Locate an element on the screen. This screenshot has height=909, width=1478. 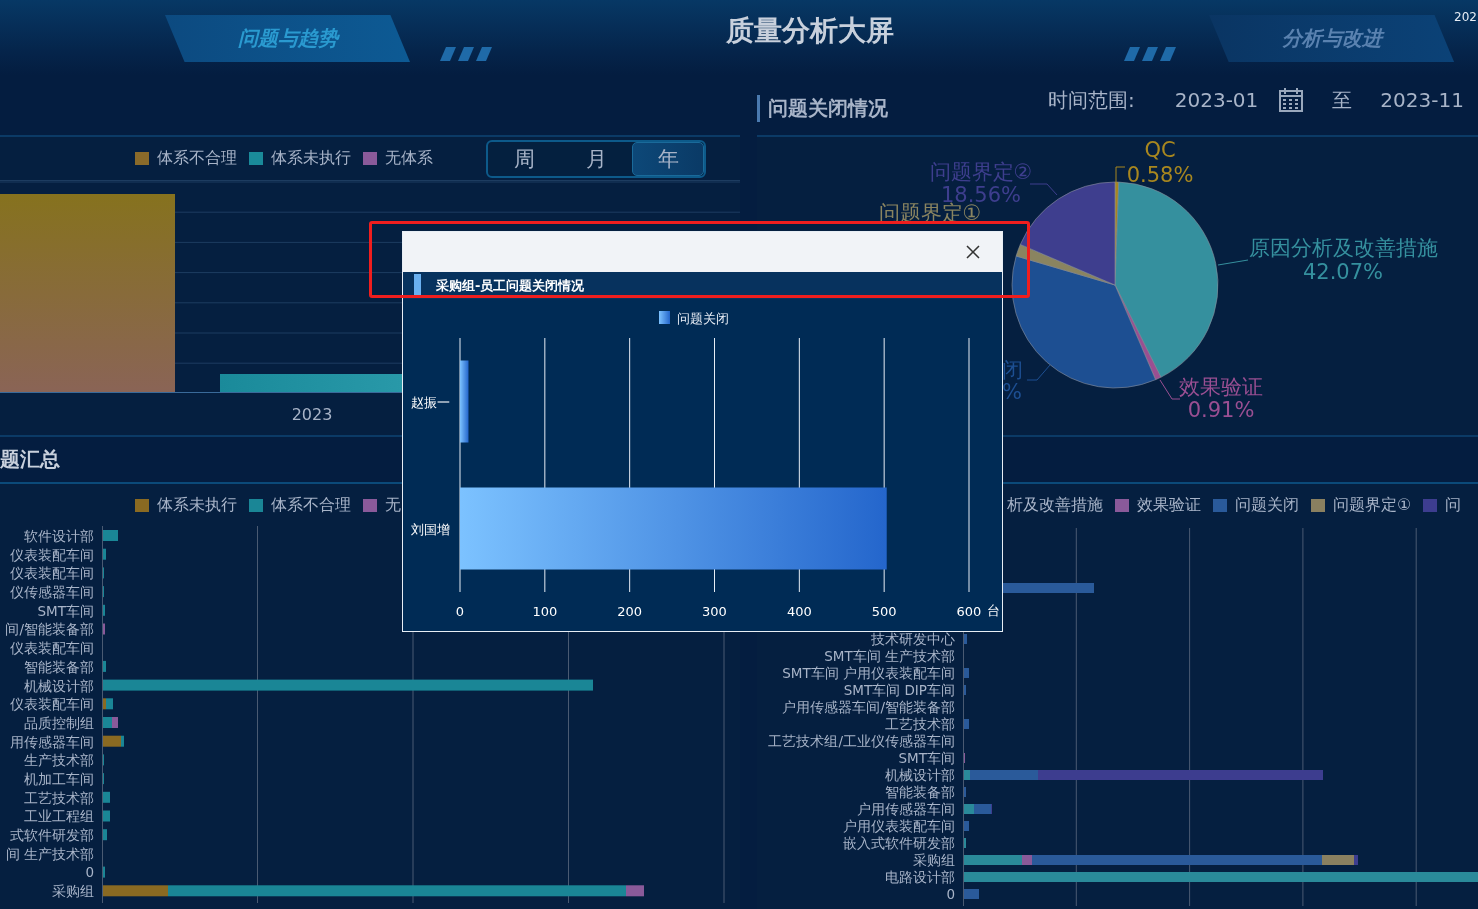
slice-label: QC is located at coordinates (1160, 150).